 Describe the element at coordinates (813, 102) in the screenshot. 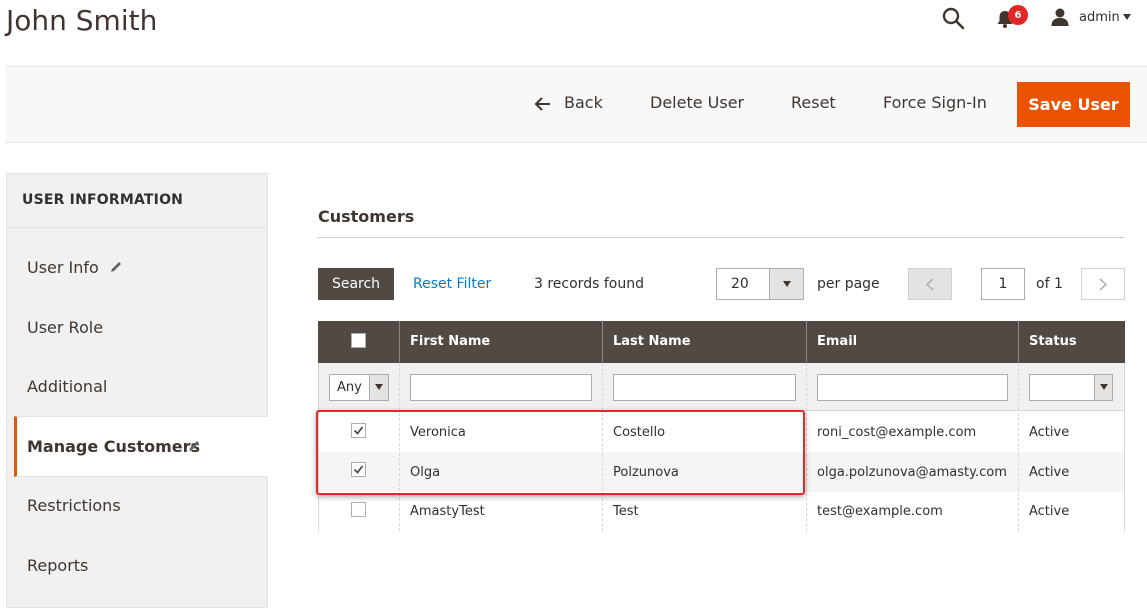

I see `reset-button: Reset` at that location.